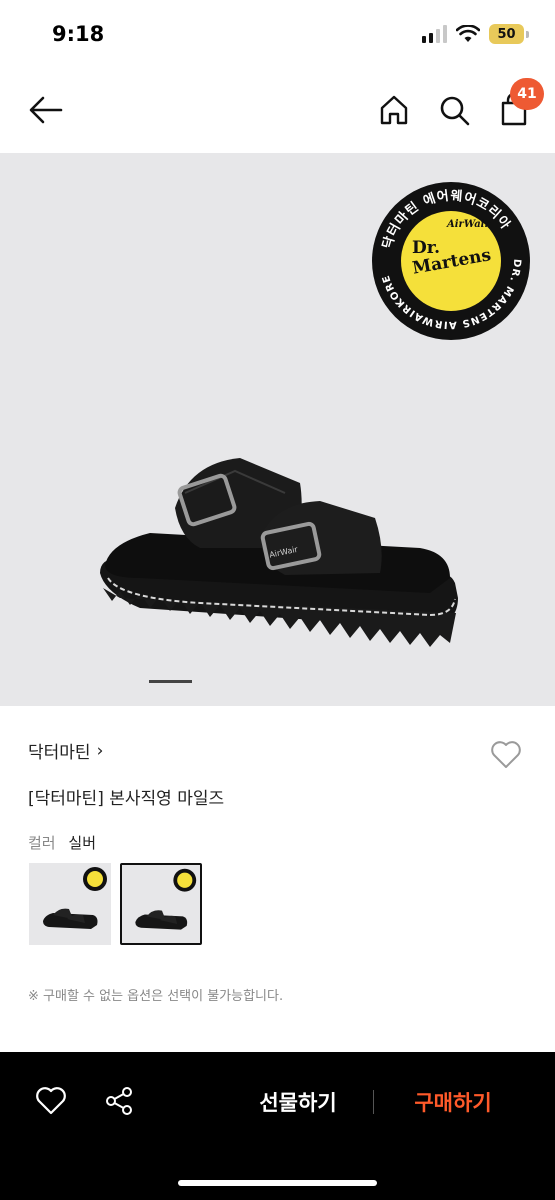  Describe the element at coordinates (454, 110) in the screenshot. I see `search-icon` at that location.